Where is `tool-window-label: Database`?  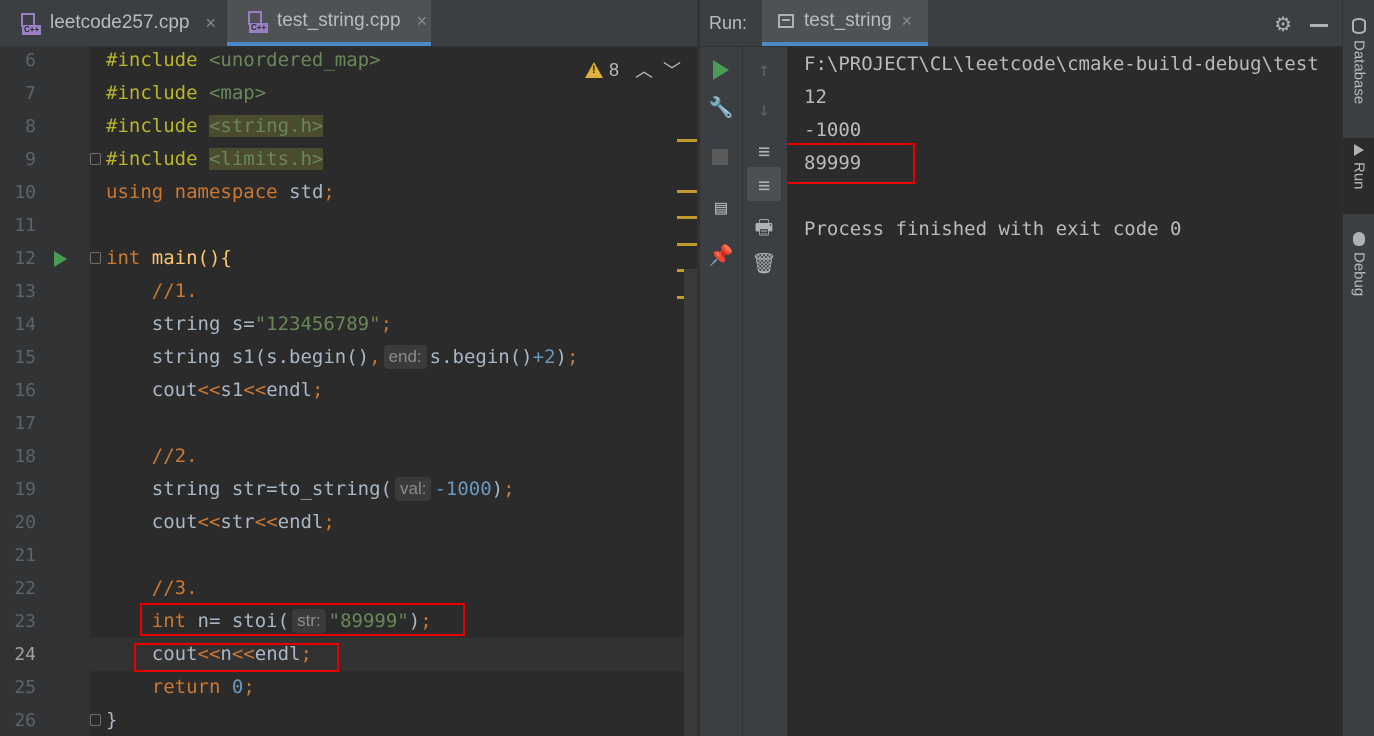 tool-window-label: Database is located at coordinates (1359, 72).